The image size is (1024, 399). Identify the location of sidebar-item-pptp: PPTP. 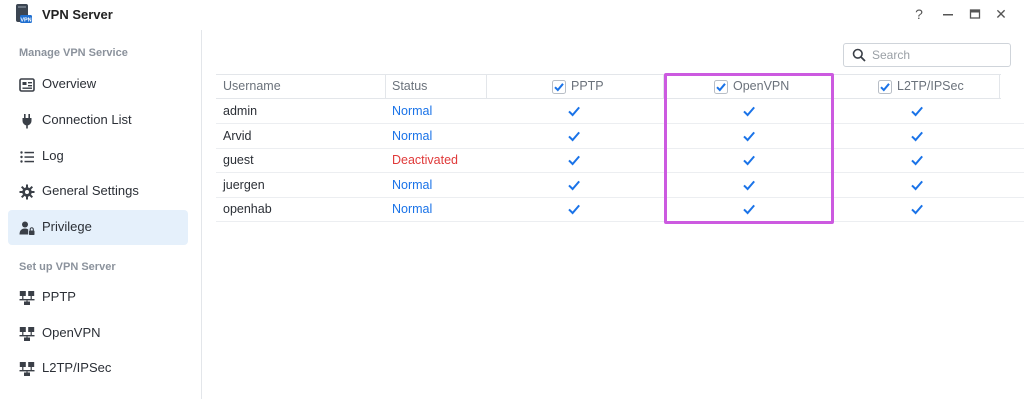
(98, 297).